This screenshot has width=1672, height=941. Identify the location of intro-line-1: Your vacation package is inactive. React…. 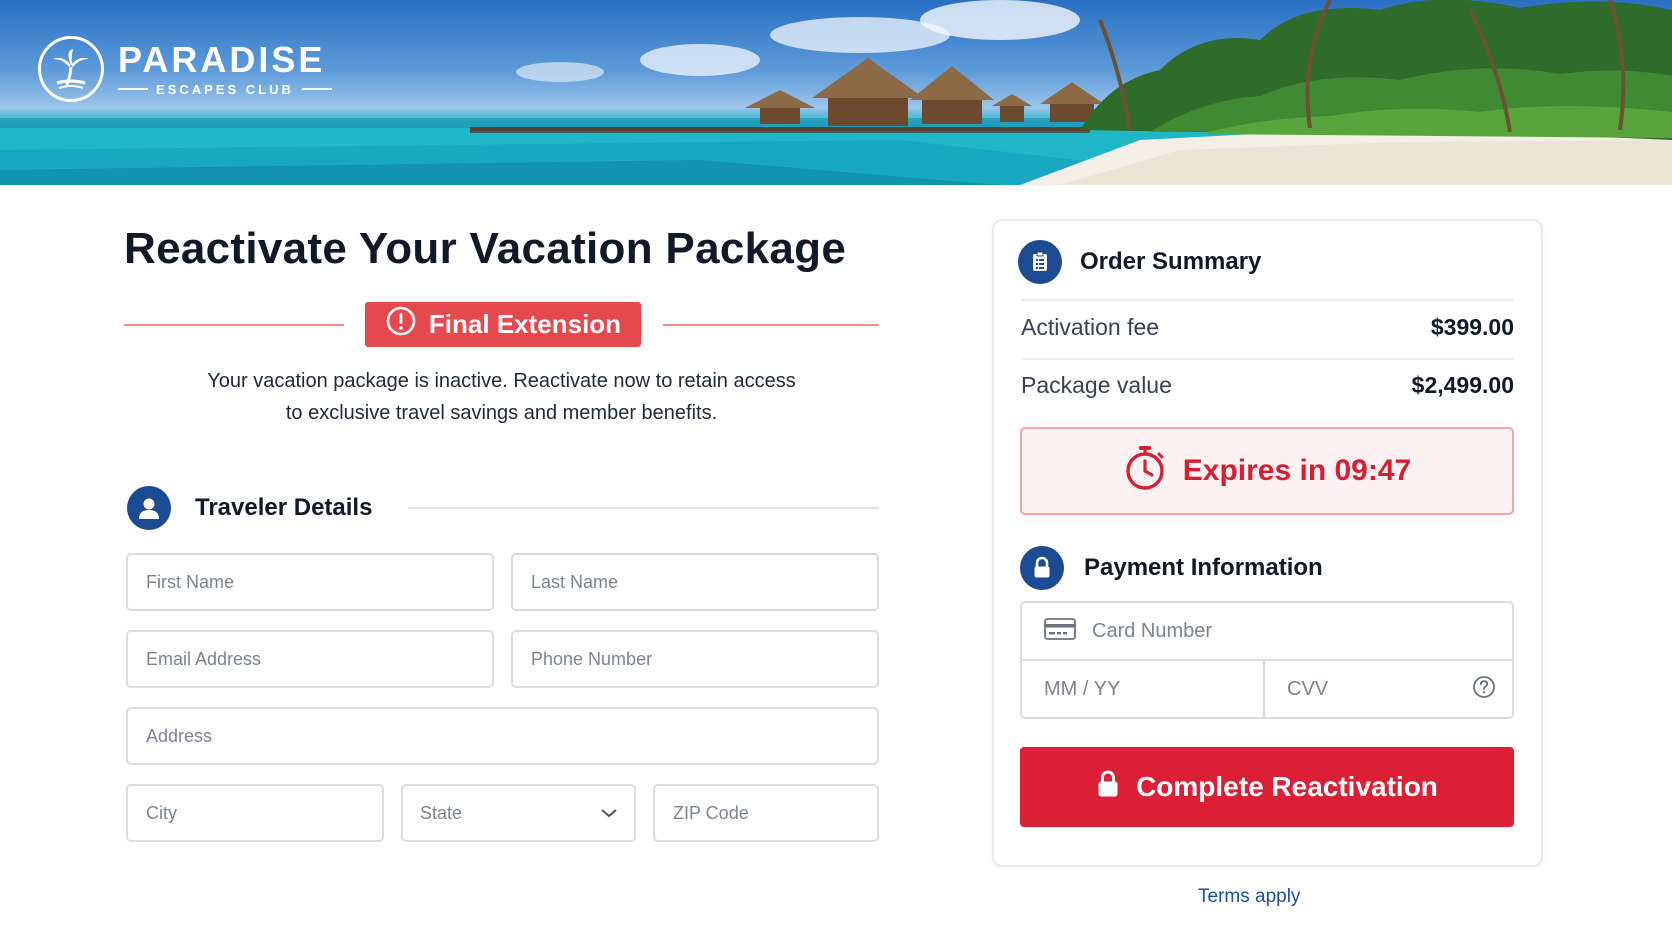
(501, 381).